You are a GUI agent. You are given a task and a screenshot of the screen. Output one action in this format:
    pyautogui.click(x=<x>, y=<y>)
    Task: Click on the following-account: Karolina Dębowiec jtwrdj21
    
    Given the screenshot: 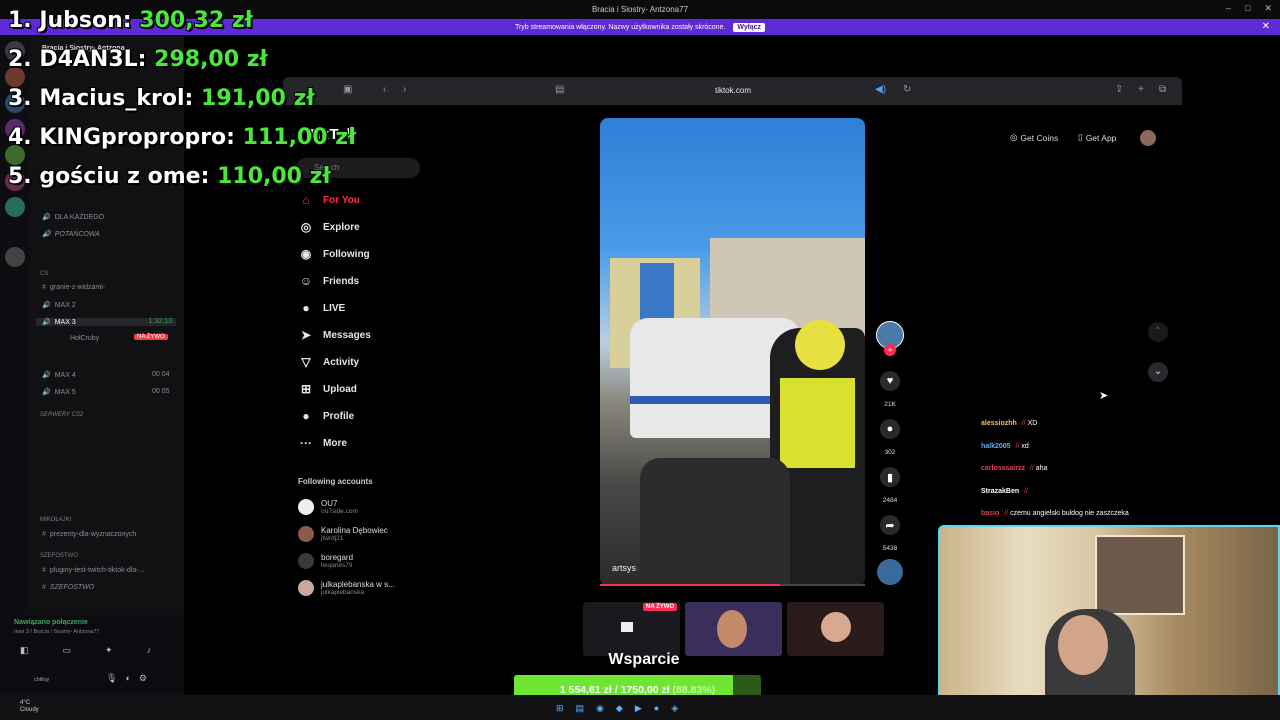 What is the action you would take?
    pyautogui.click(x=343, y=534)
    